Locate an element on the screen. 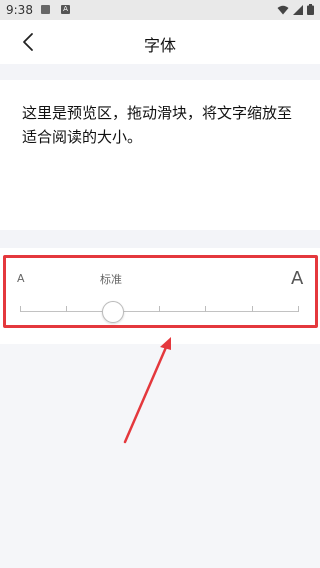 The height and width of the screenshot is (568, 320). wifi-icon is located at coordinates (283, 9).